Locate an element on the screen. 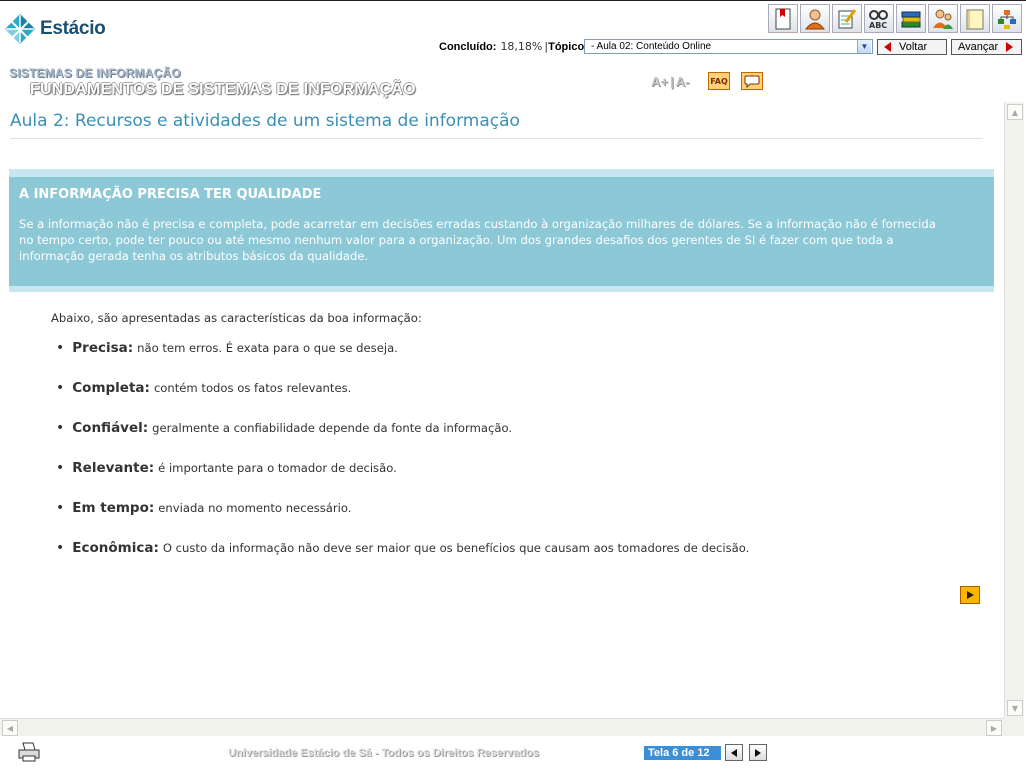  faq-button: FAQ is located at coordinates (719, 81).